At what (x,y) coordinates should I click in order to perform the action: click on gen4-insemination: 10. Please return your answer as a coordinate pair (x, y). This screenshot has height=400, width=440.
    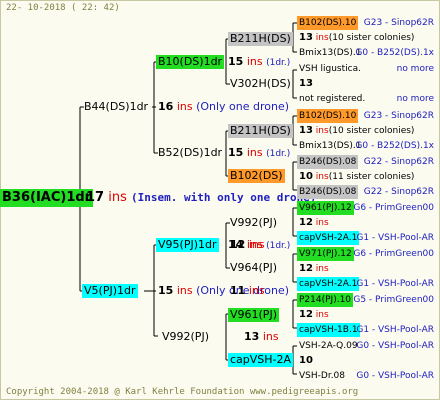
    Looking at the image, I should click on (306, 361).